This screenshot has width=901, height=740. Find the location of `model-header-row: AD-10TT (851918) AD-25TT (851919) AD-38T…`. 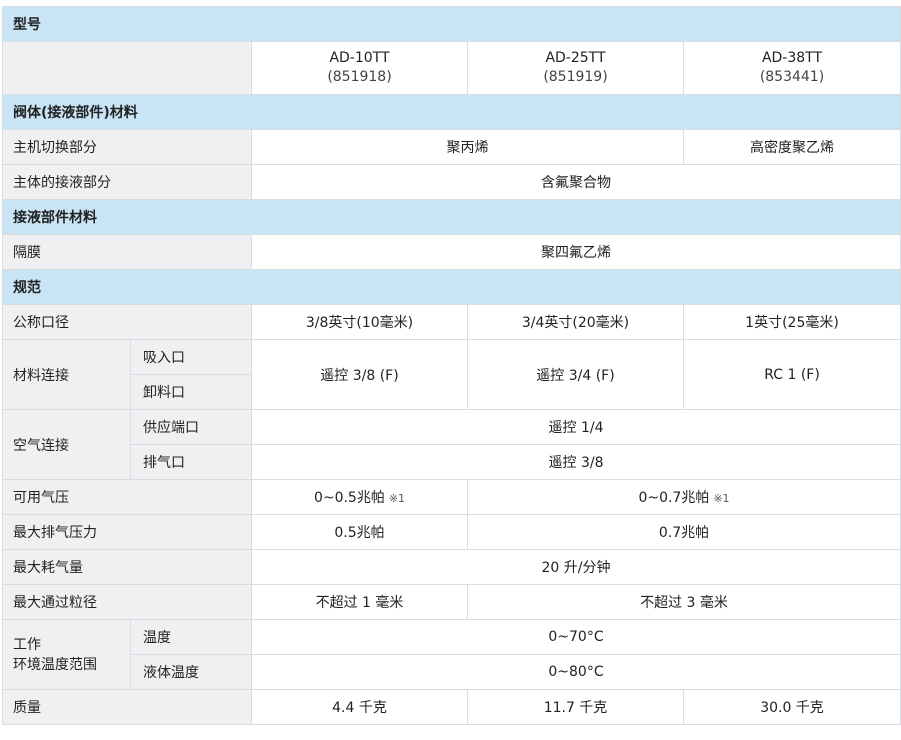

model-header-row: AD-10TT (851918) AD-25TT (851919) AD-38T… is located at coordinates (451, 68).